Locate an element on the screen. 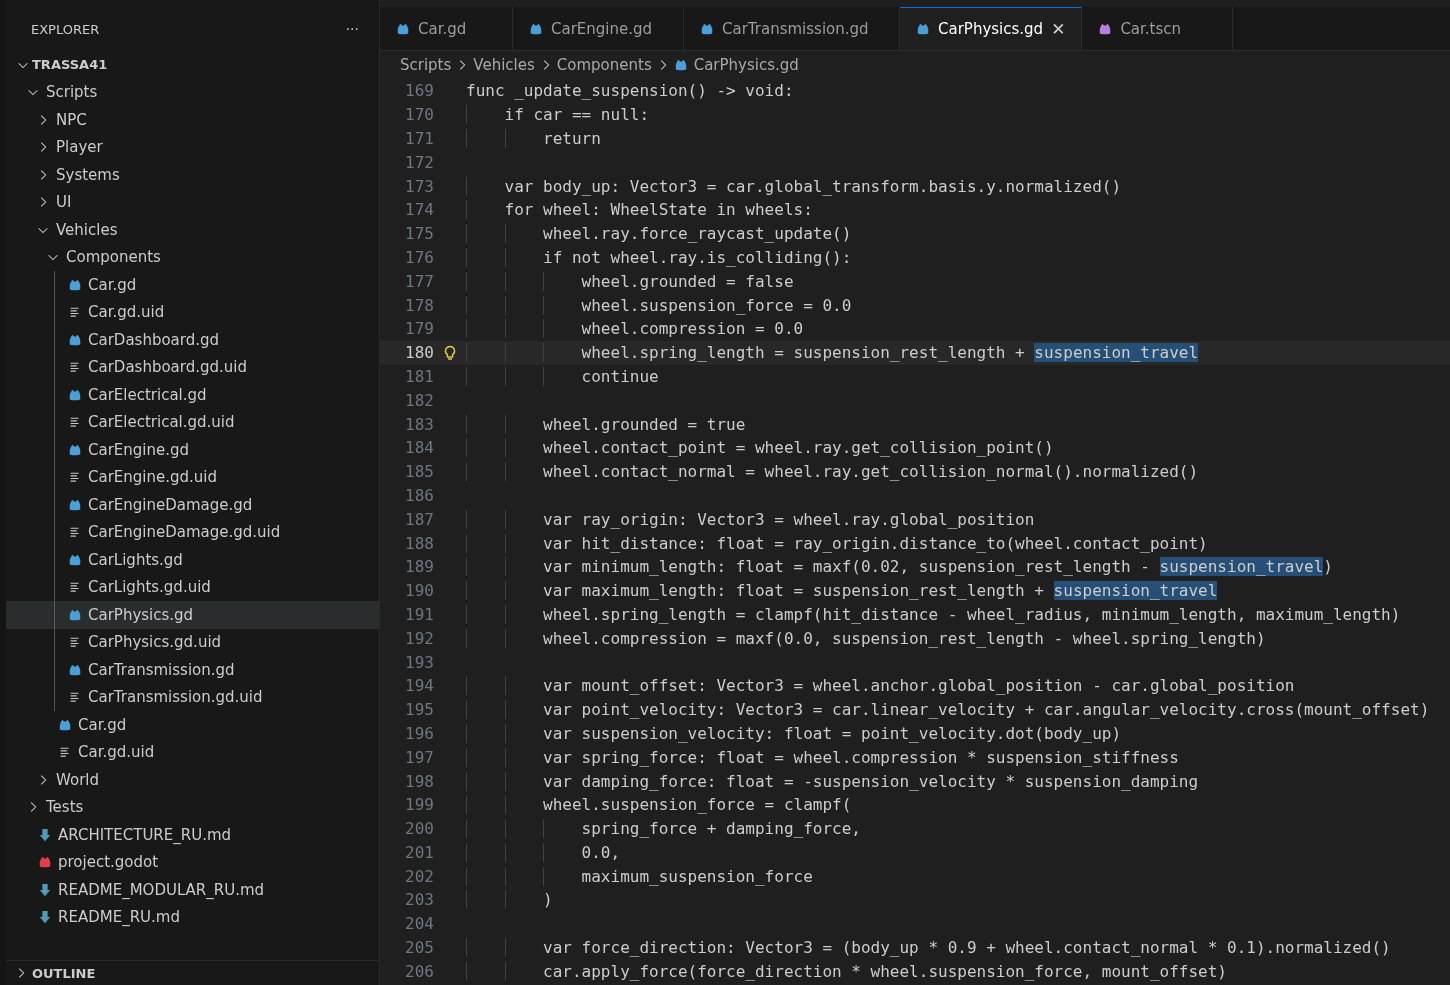  editor-tab: CarPhysics.gd ✕ is located at coordinates (991, 28).